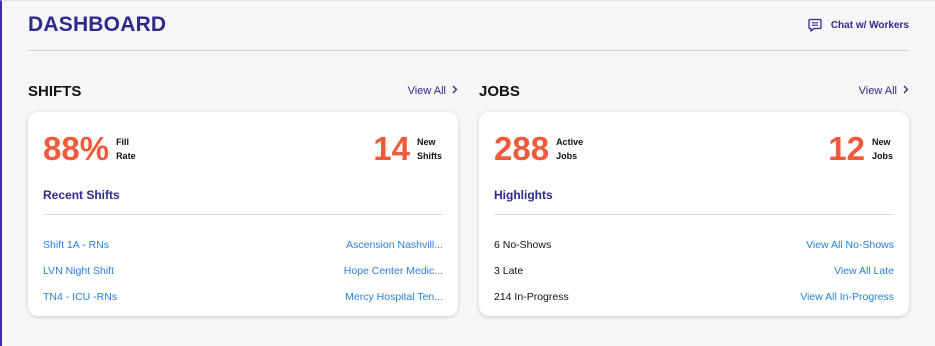  What do you see at coordinates (869, 25) in the screenshot?
I see `chat-button-label: Chat w/ Workers` at bounding box center [869, 25].